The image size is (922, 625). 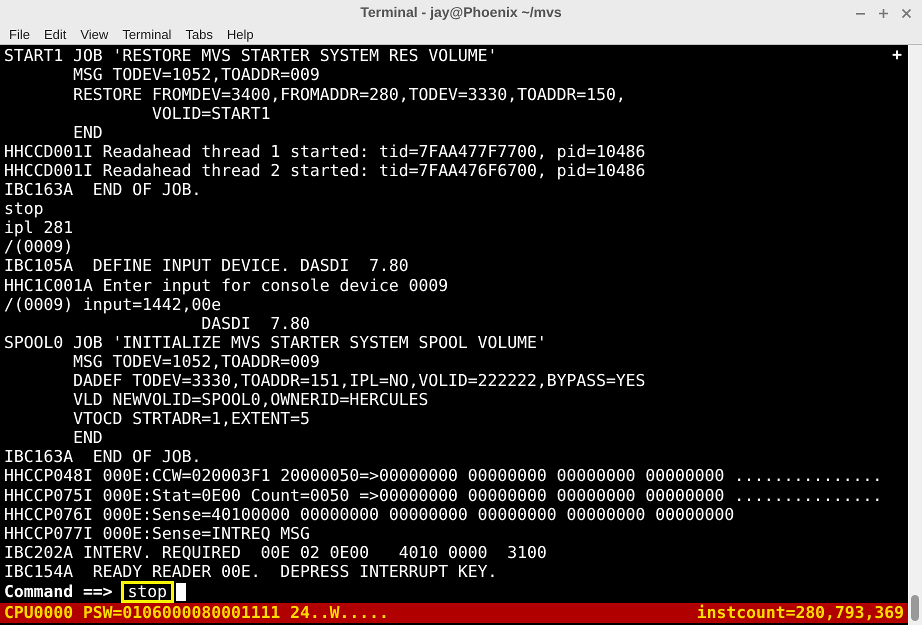 I want to click on terminal-line: HHCCP076I 000E:Sense=40100000 00000000 00000000 00000000 00000000 00000000, so click(x=369, y=514).